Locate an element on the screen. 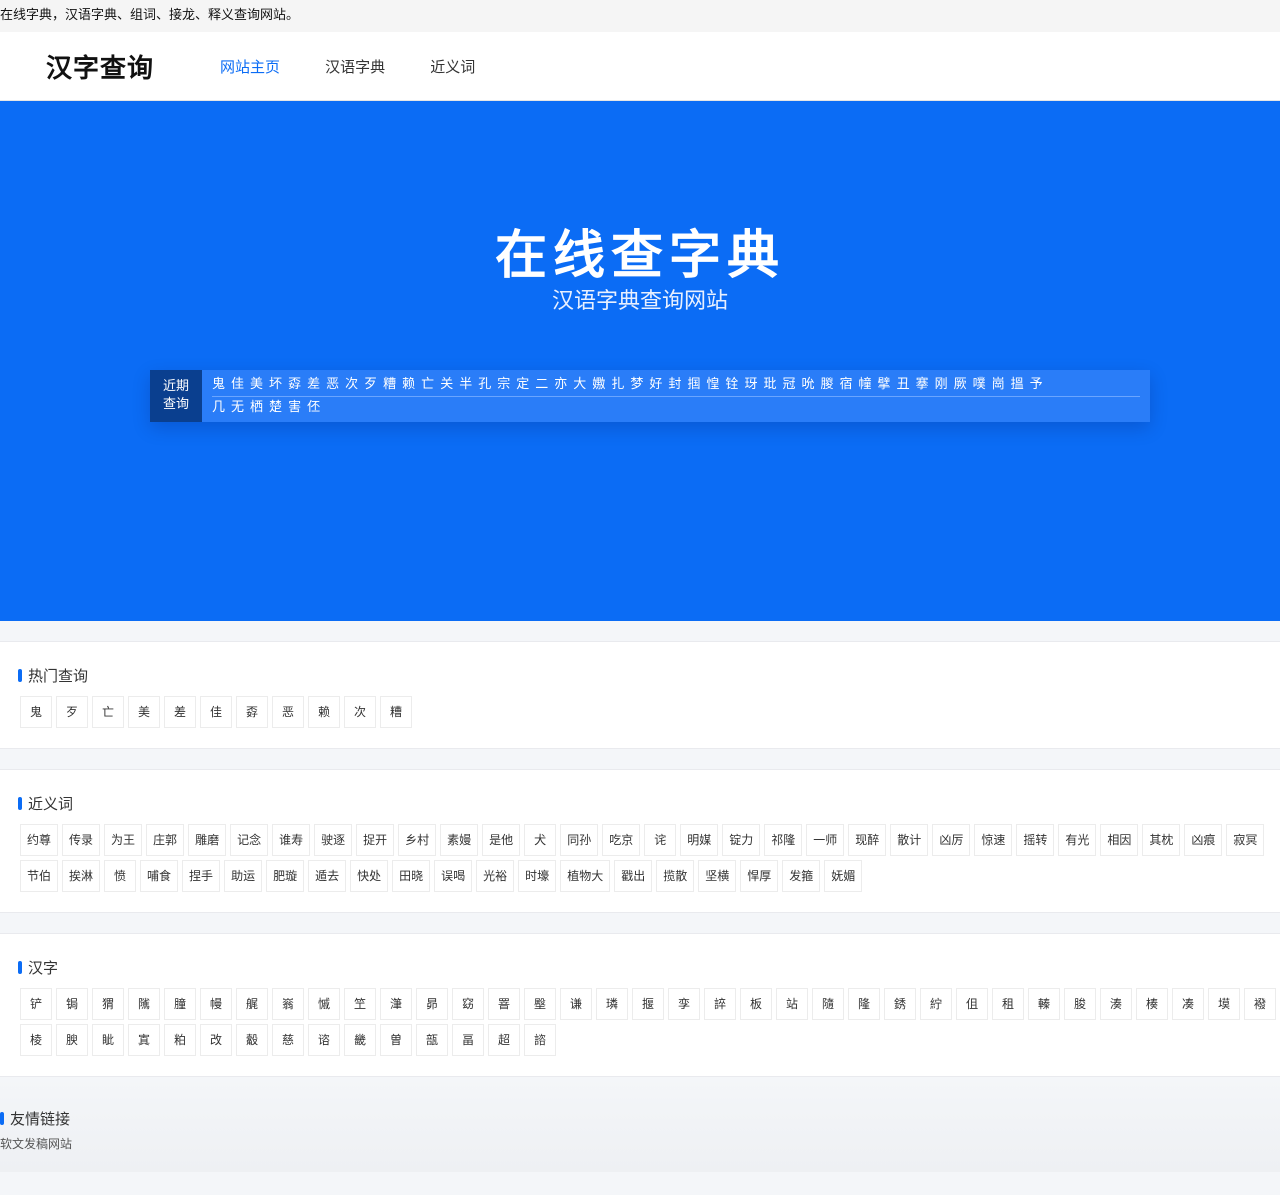  recent-query-char: 刚 is located at coordinates (941, 385).